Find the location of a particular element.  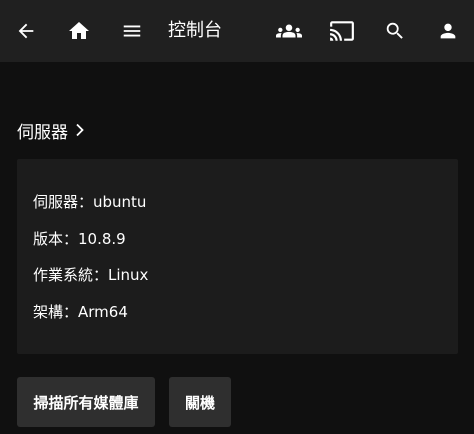

search-icon is located at coordinates (394, 30).